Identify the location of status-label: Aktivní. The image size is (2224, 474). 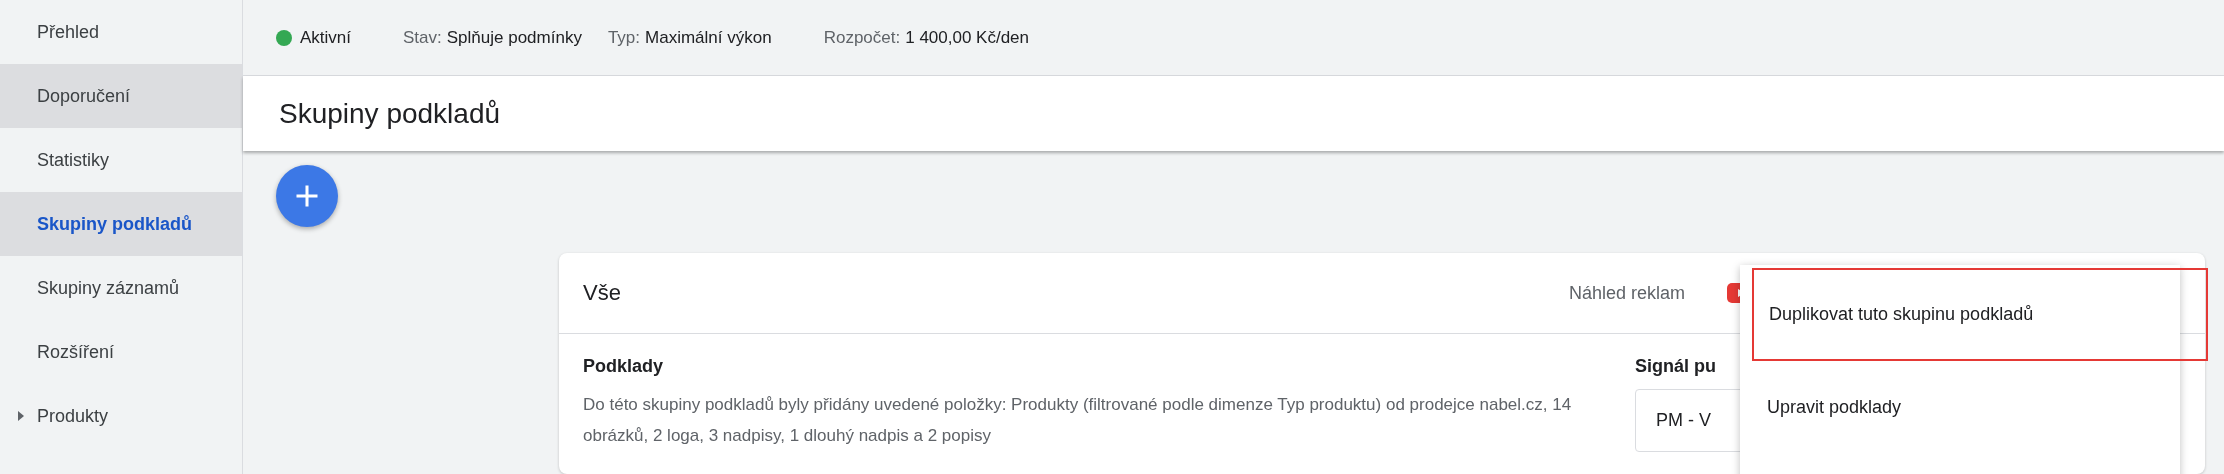
(326, 37).